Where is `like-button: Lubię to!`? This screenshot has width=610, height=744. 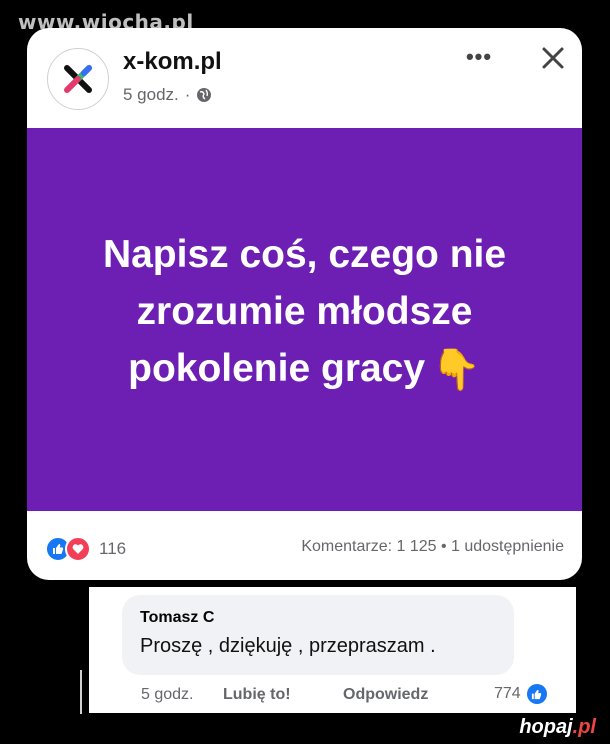 like-button: Lubię to! is located at coordinates (283, 695).